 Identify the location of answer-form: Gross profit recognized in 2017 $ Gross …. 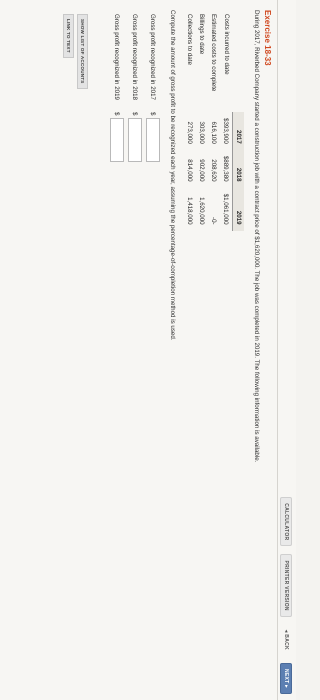
(135, 88).